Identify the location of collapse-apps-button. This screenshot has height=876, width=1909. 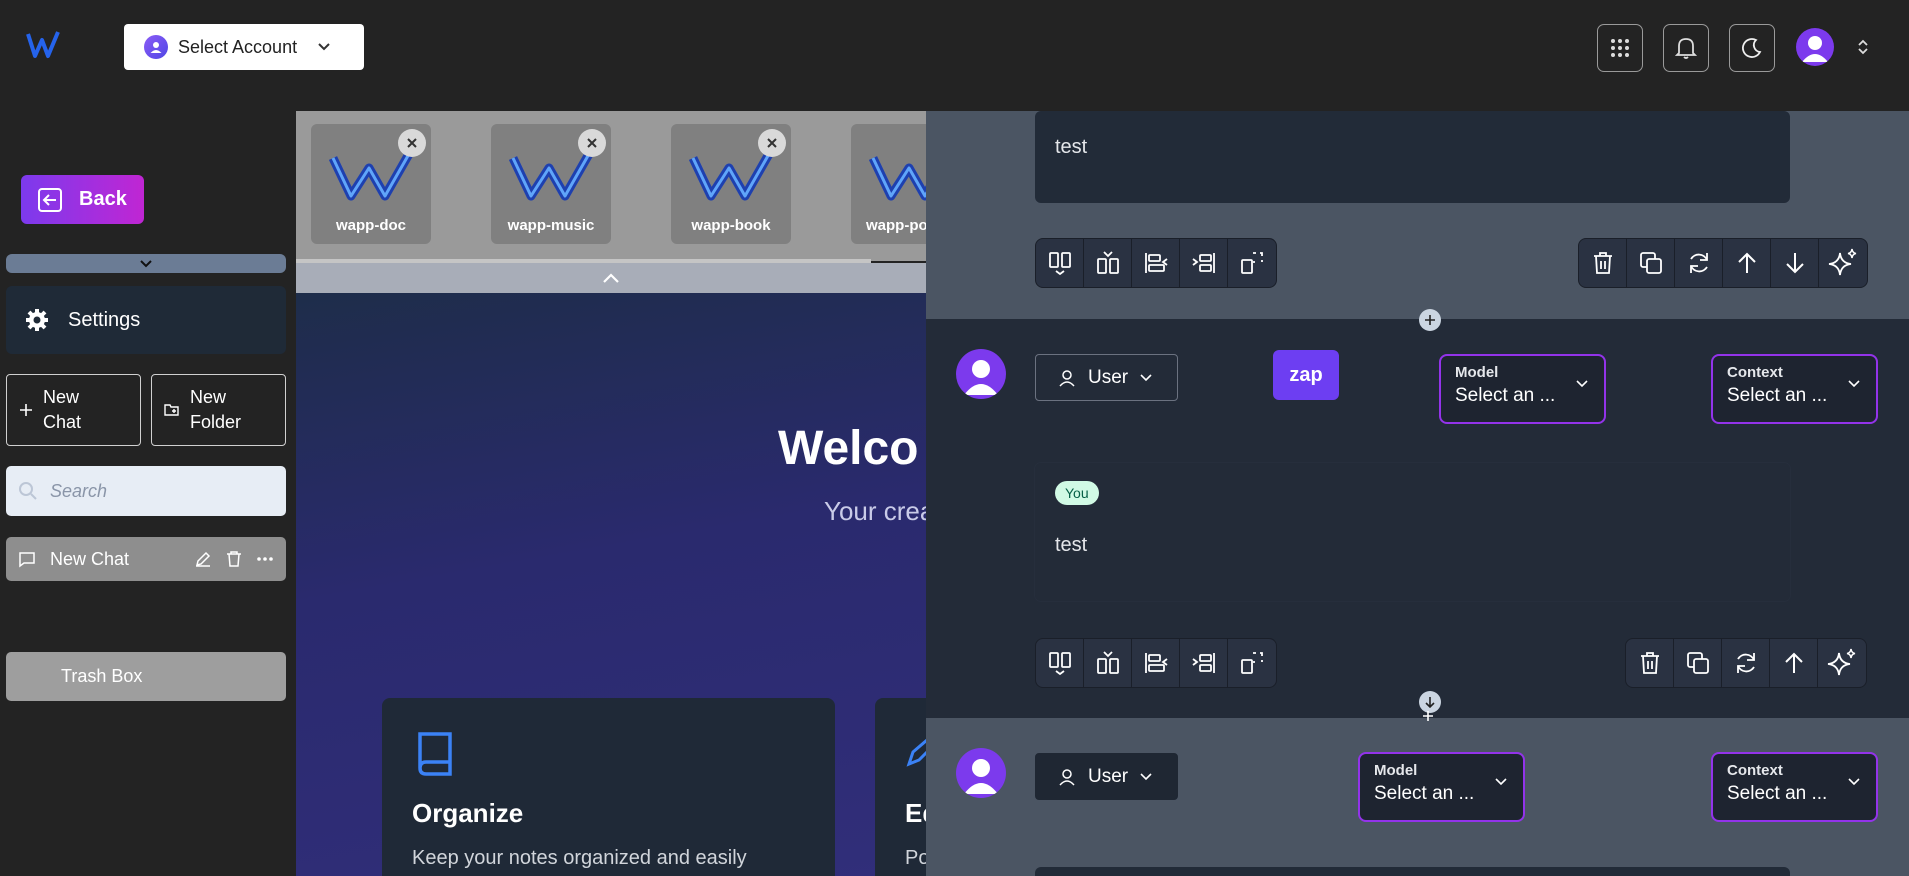
(611, 278).